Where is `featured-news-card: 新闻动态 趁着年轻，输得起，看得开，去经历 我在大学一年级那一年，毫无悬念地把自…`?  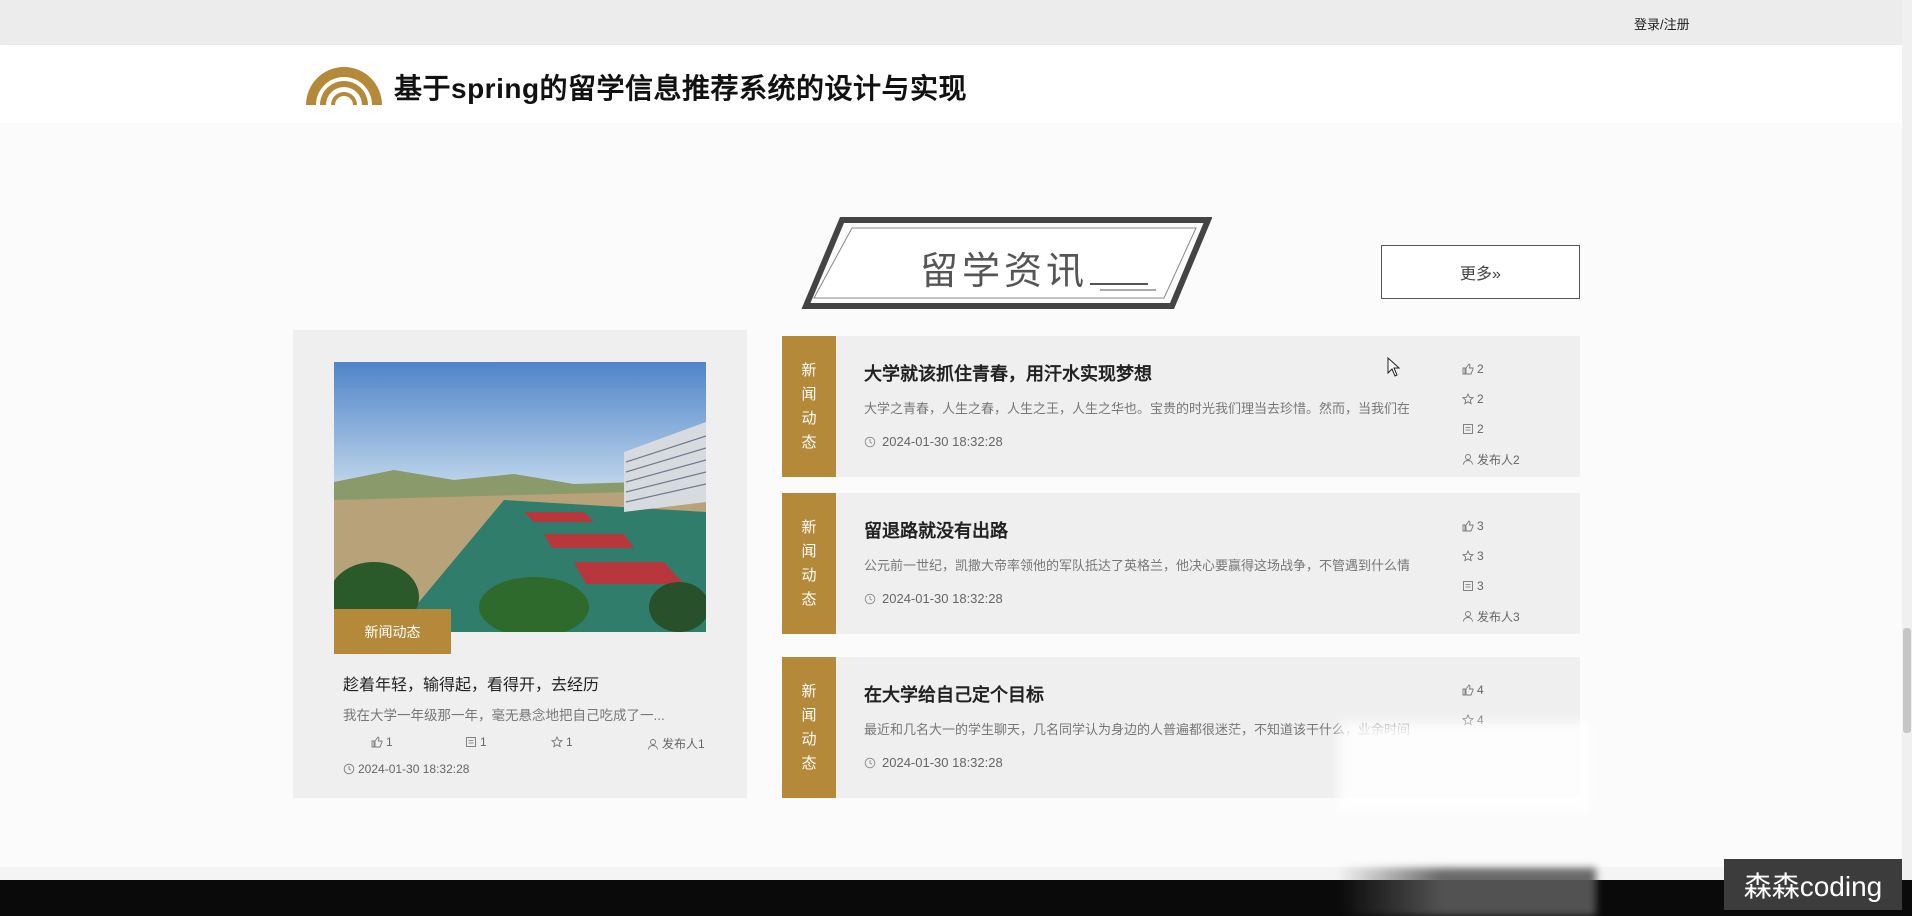 featured-news-card: 新闻动态 趁着年轻，输得起，看得开，去经历 我在大学一年级那一年，毫无悬念地把自… is located at coordinates (520, 564).